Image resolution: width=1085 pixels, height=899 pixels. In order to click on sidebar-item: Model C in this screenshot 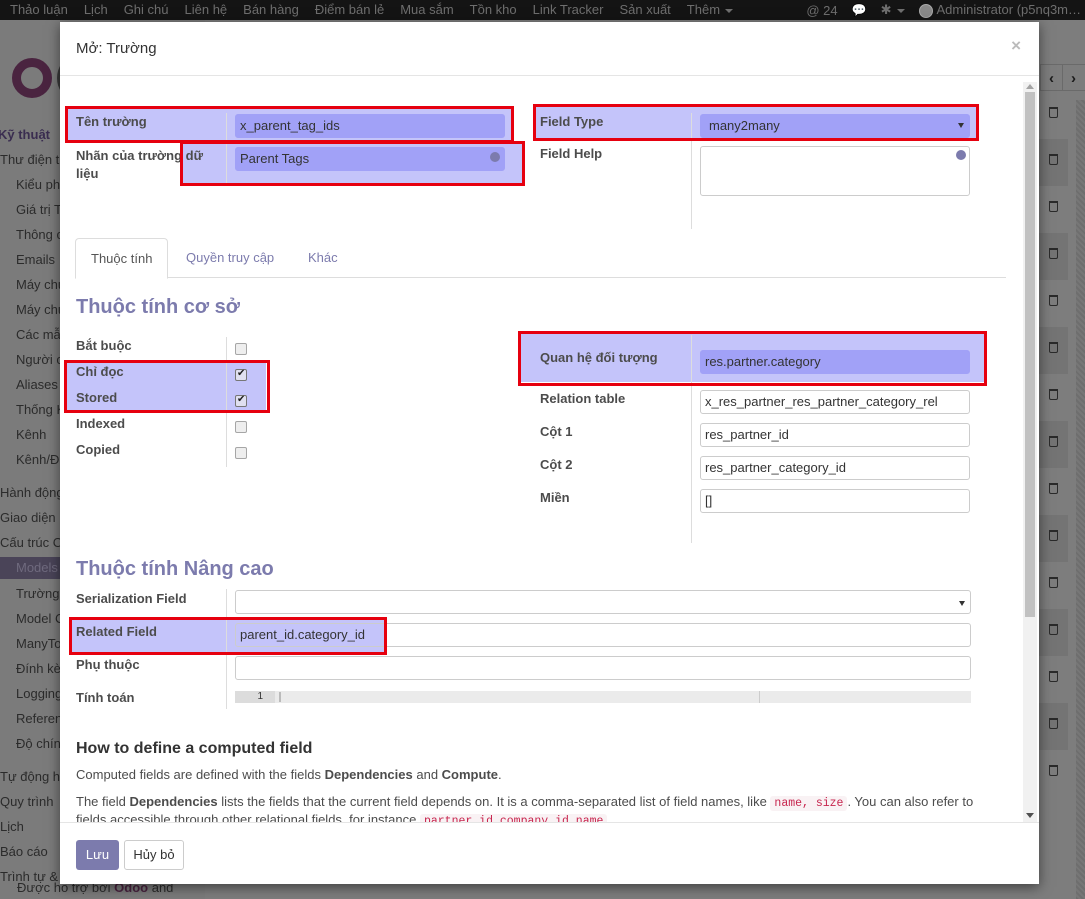, I will do `click(40, 618)`.